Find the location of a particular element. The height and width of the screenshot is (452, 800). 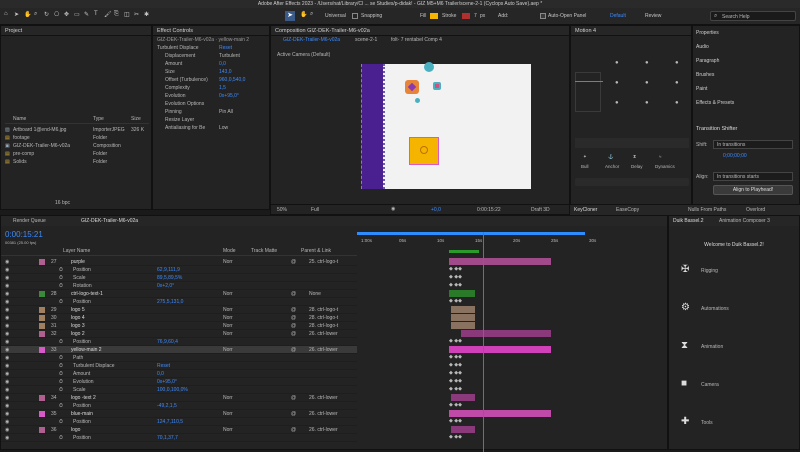

col-size: Size is located at coordinates (136, 119).